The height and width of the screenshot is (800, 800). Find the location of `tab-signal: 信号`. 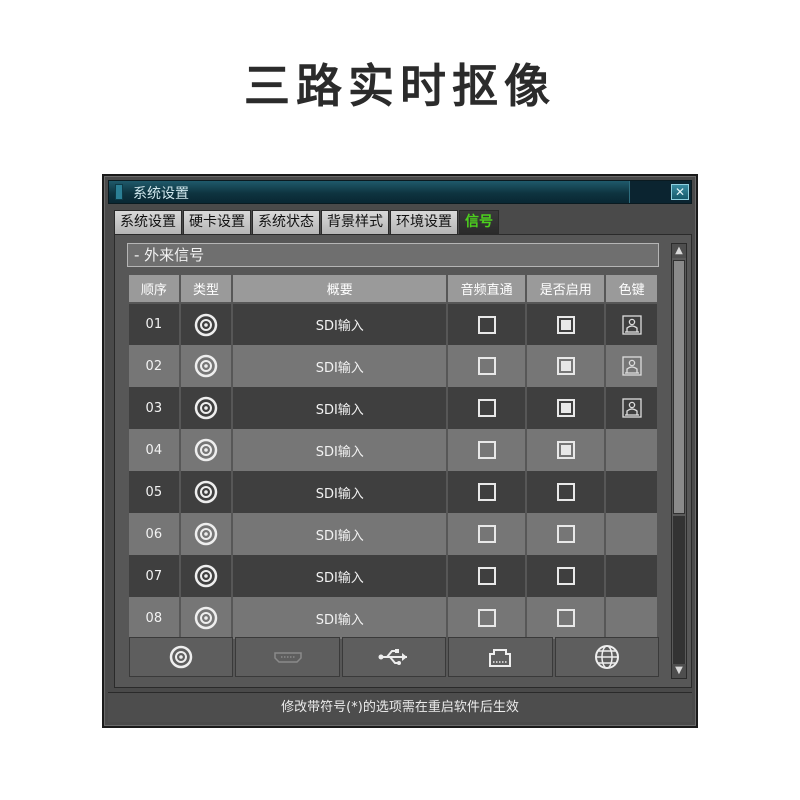

tab-signal: 信号 is located at coordinates (479, 222).